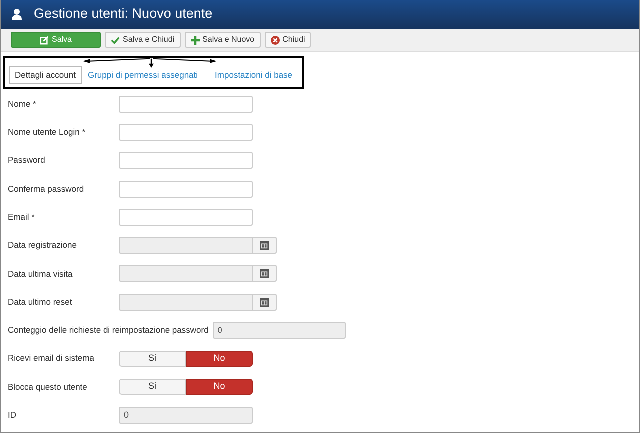 Image resolution: width=640 pixels, height=433 pixels. I want to click on close-icon, so click(275, 40).